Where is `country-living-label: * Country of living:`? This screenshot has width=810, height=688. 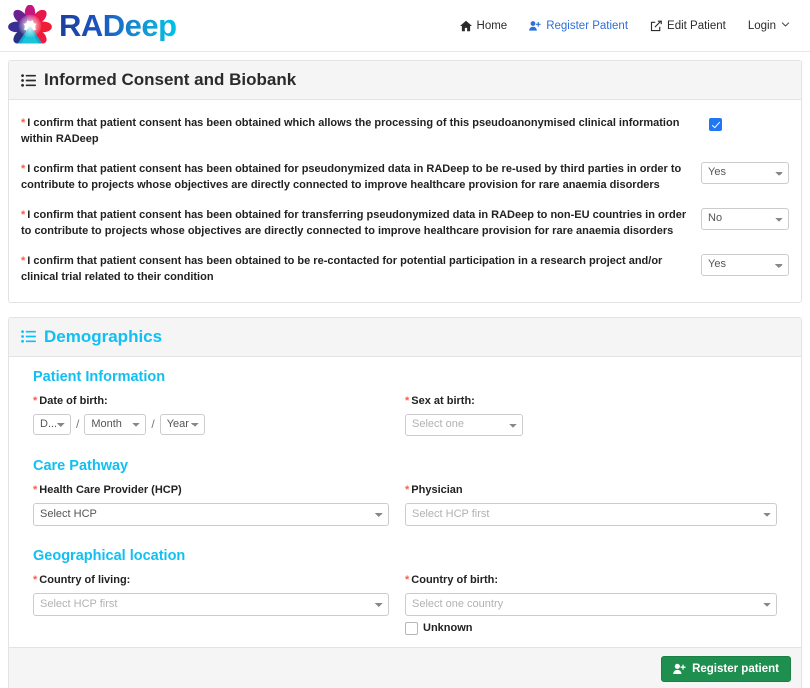 country-living-label: * Country of living: is located at coordinates (211, 580).